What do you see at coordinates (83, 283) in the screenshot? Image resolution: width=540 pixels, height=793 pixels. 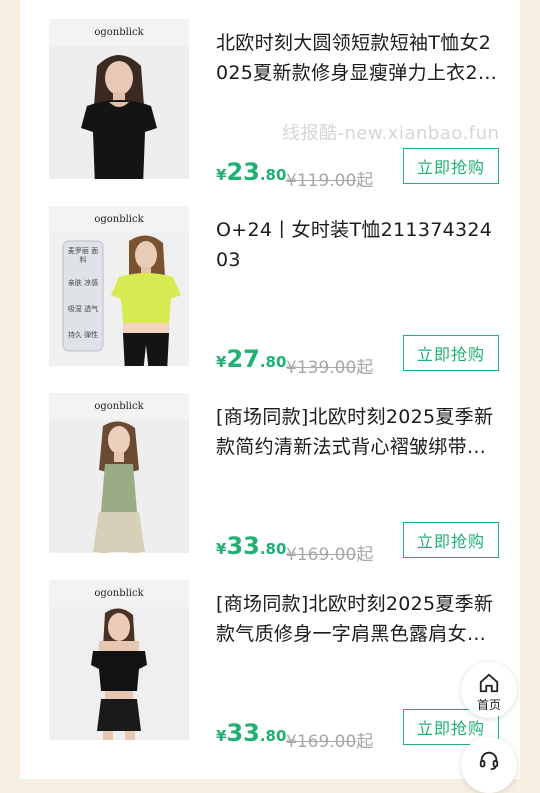 I see `feature-label: 亲肤 凉感` at bounding box center [83, 283].